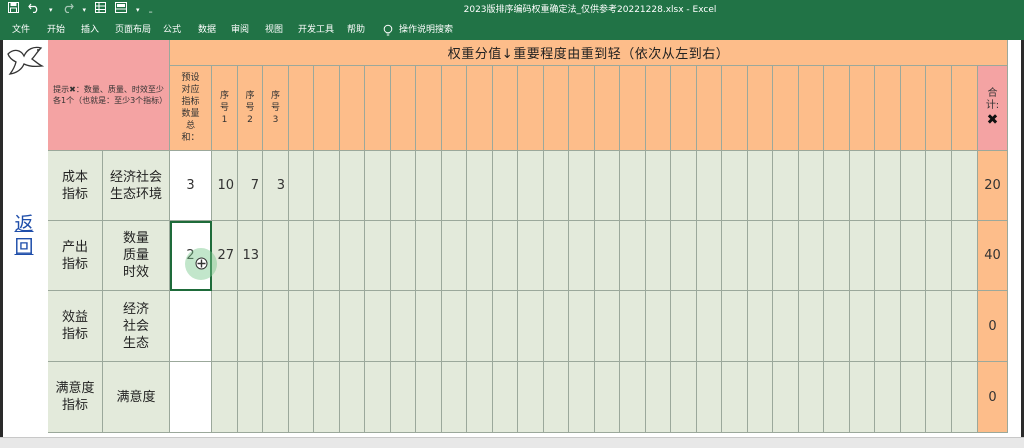  I want to click on preset-count-cell: 3, so click(191, 186).